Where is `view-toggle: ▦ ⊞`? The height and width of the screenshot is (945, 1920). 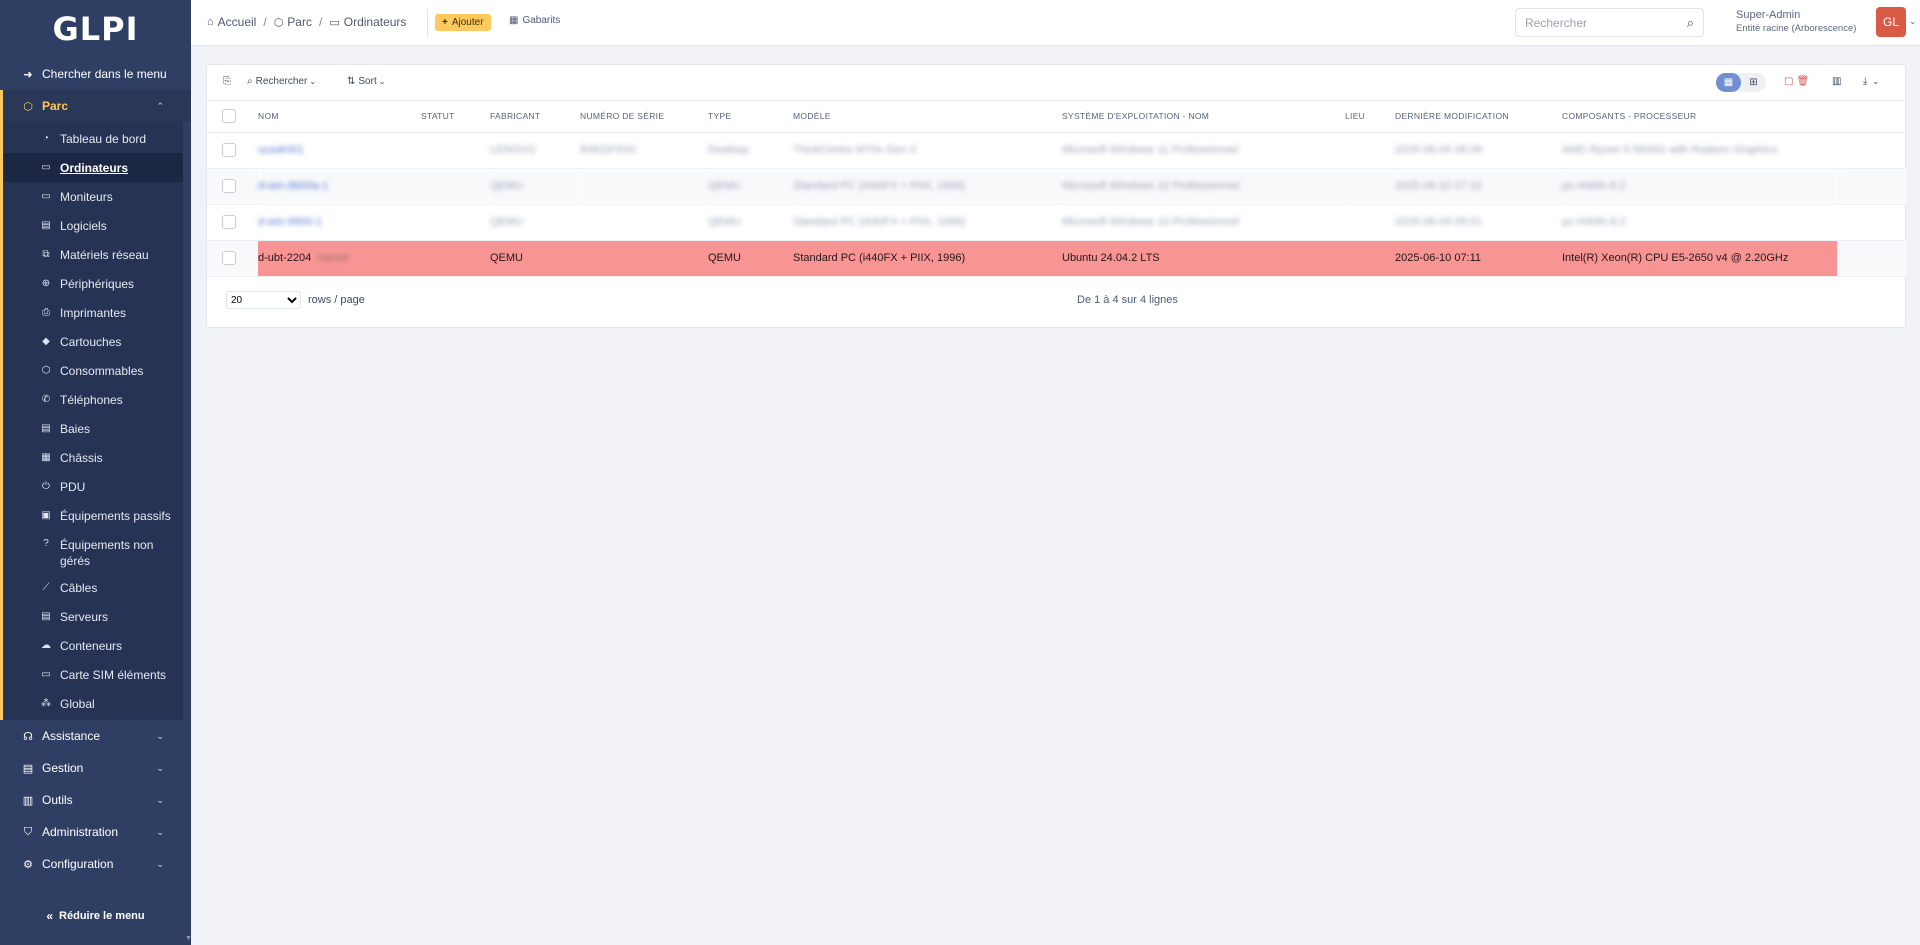
view-toggle: ▦ ⊞ is located at coordinates (1741, 82).